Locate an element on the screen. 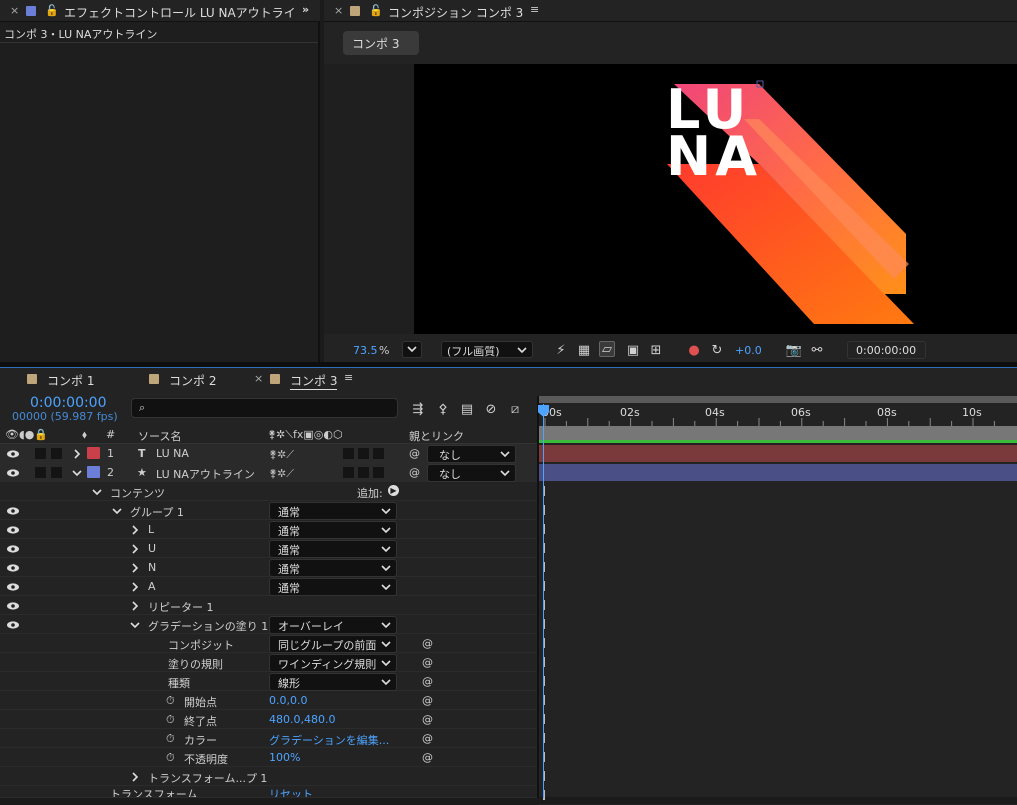  layer-search-input: ⌕ is located at coordinates (264, 408).